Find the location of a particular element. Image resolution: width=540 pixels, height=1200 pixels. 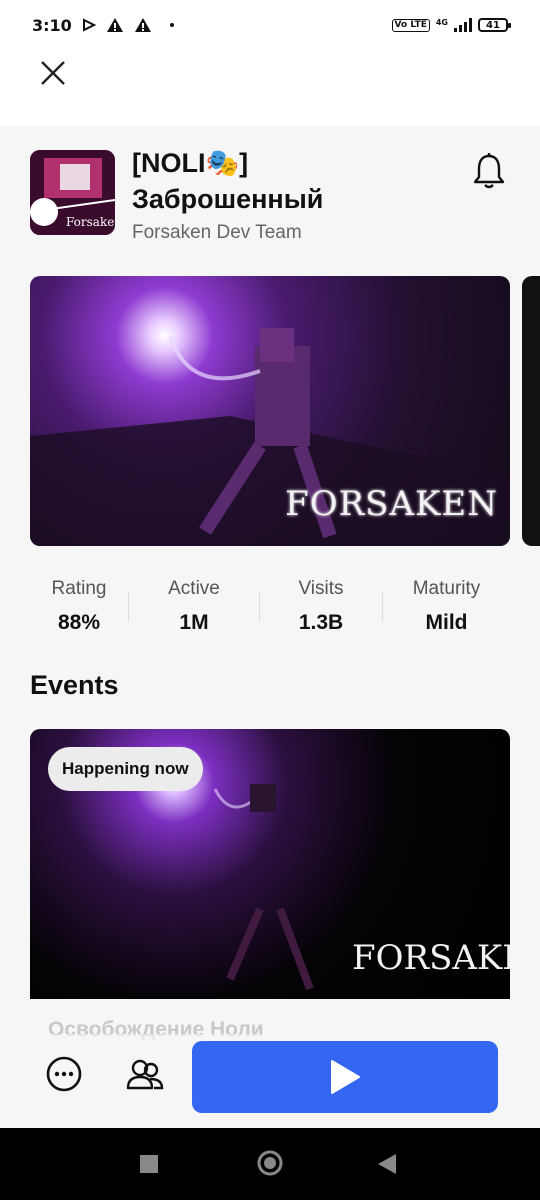

back-icon is located at coordinates (387, 1164).